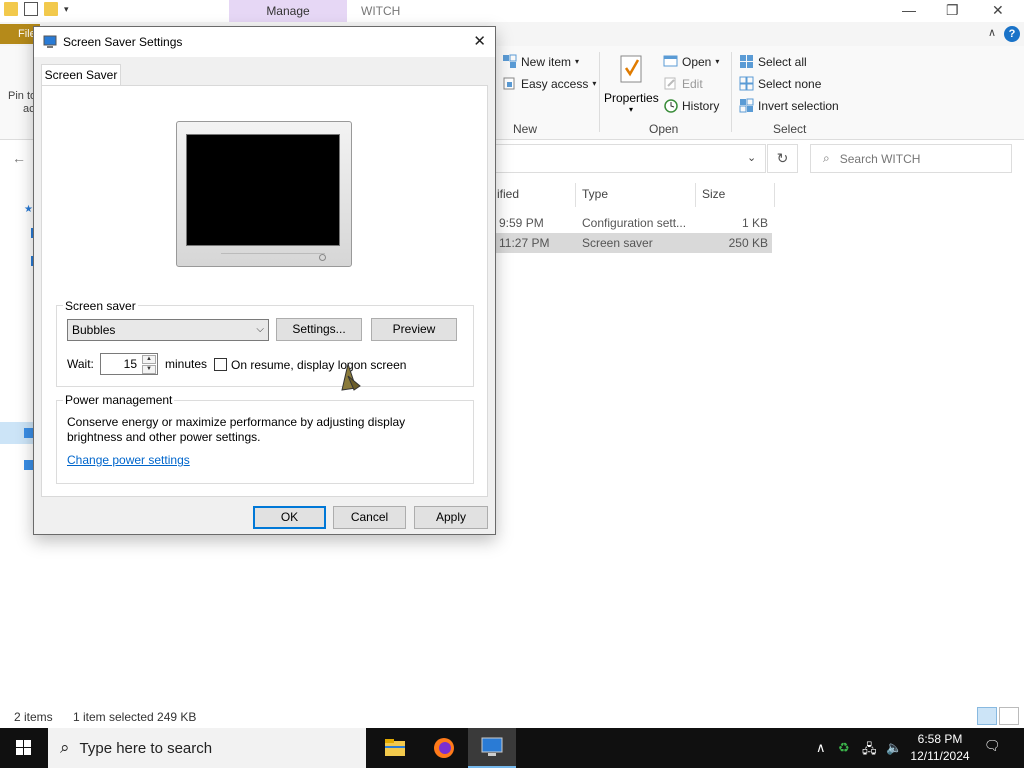 The image size is (1024, 768). I want to click on chevron-down-icon: ▾, so click(71, 9).